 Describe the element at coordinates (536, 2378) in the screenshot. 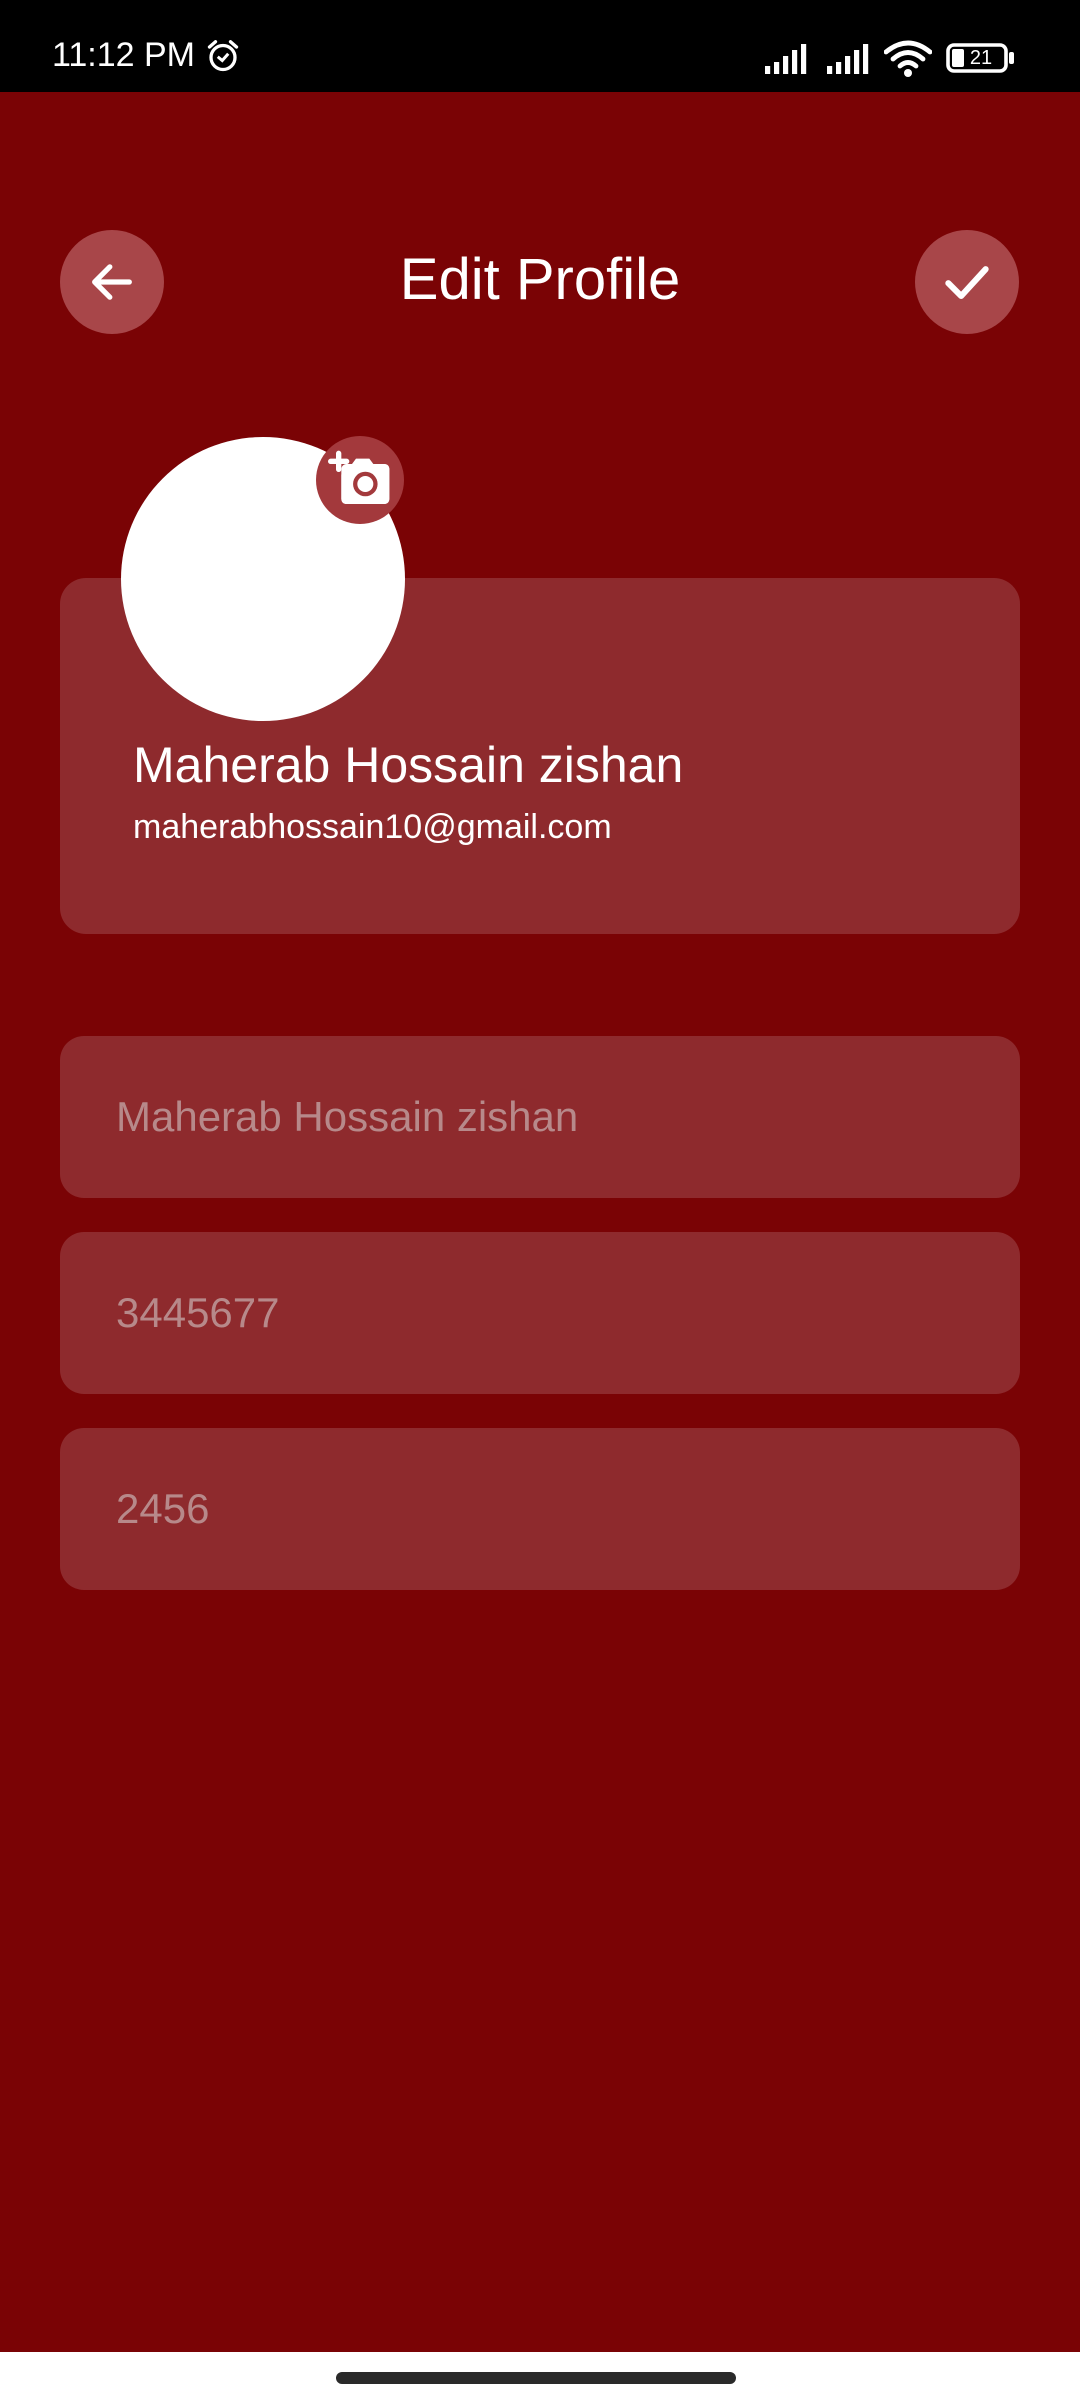

I see `home-indicator` at that location.